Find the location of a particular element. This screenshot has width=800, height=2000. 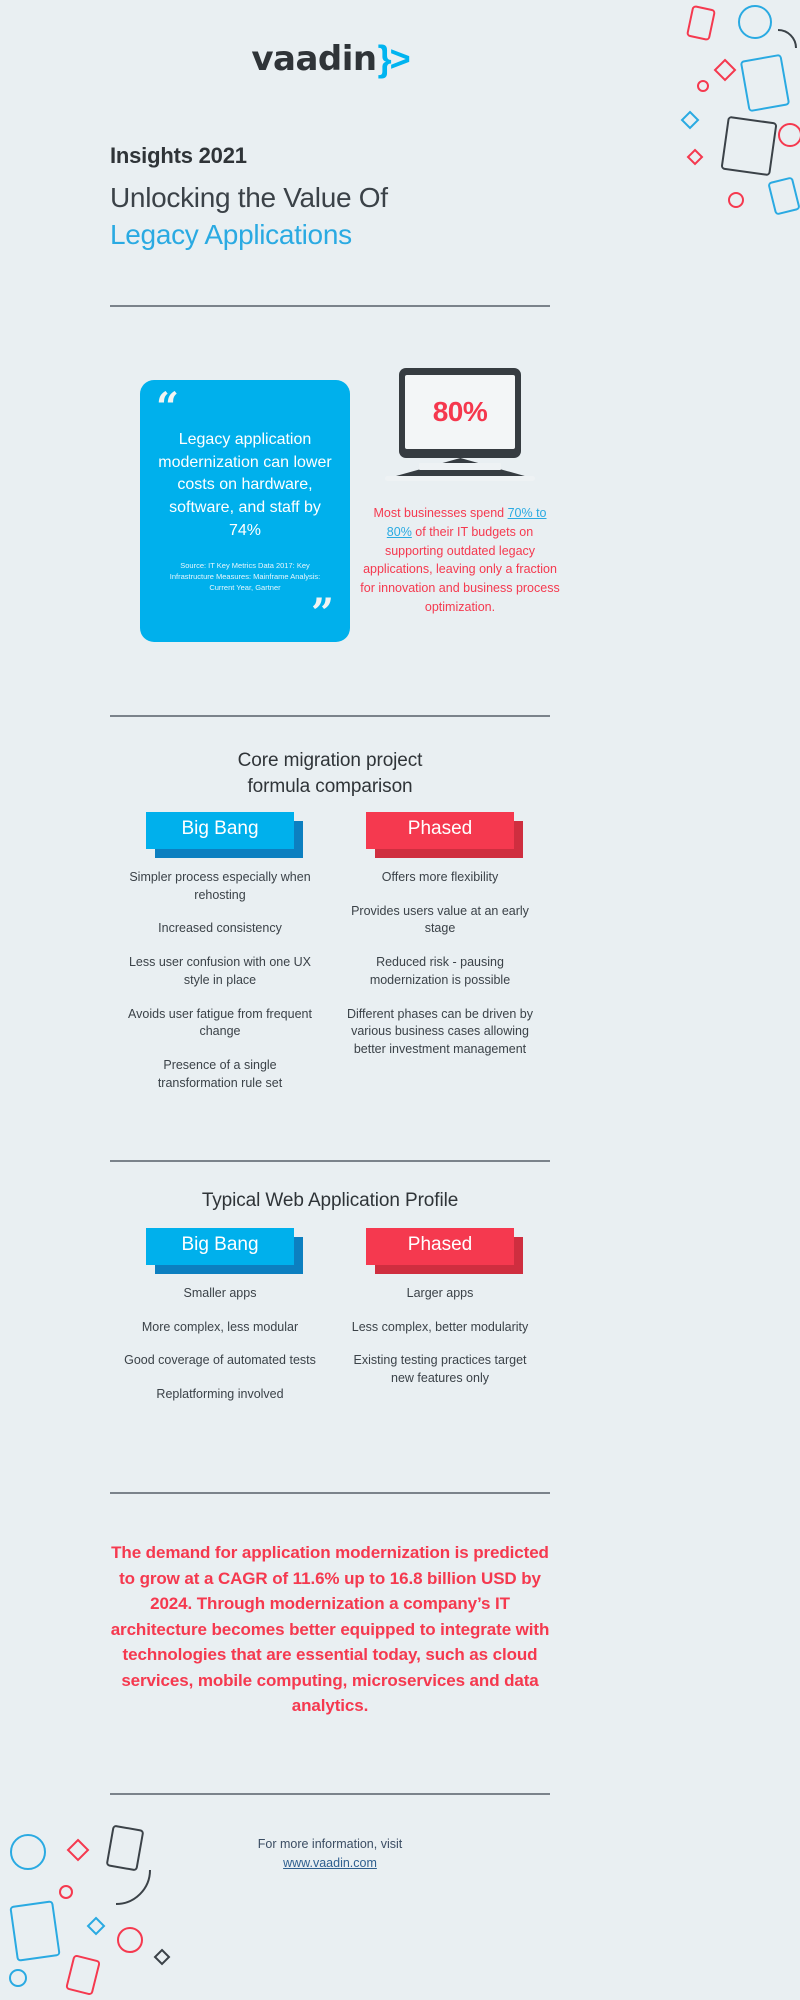

list-item: More complex, less modular is located at coordinates (220, 1326).